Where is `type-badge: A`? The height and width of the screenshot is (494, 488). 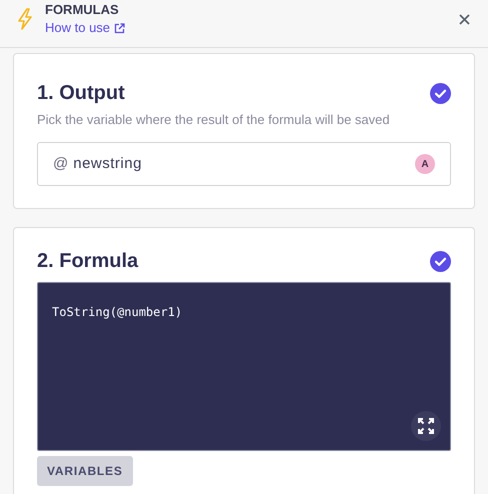 type-badge: A is located at coordinates (425, 164).